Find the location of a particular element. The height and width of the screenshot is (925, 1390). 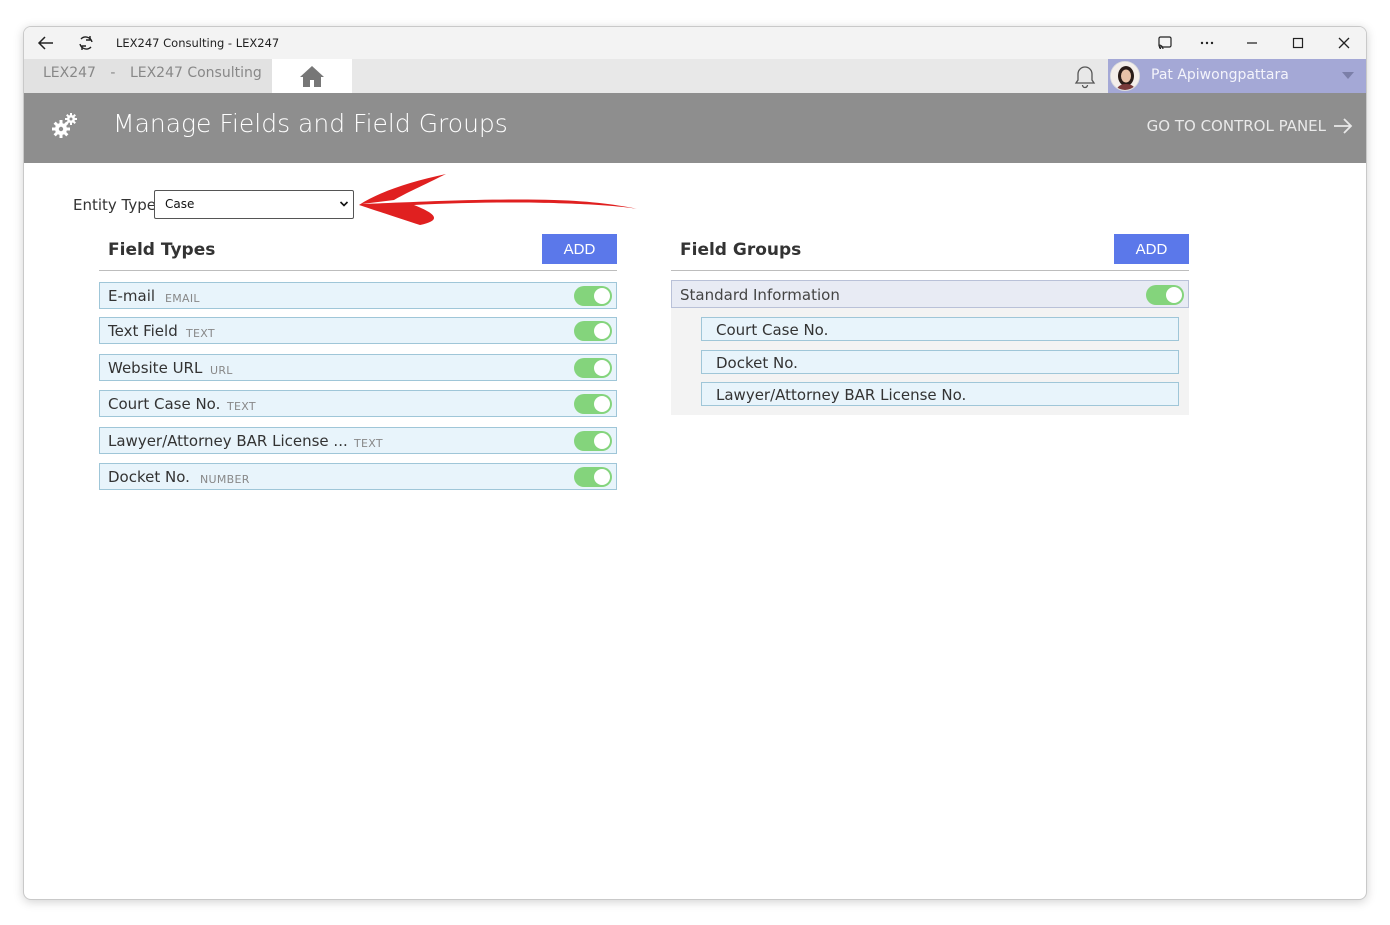

back-arrow-icon is located at coordinates (46, 43).